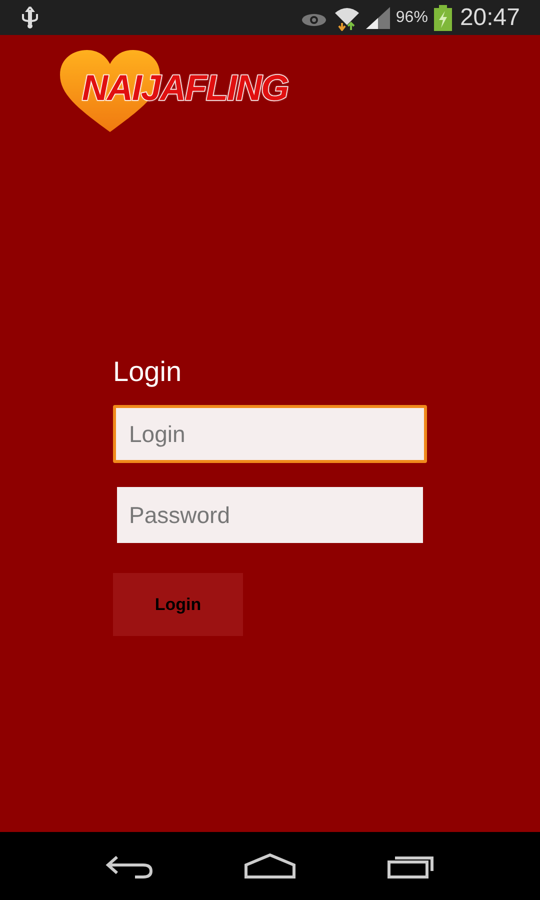 Image resolution: width=540 pixels, height=900 pixels. What do you see at coordinates (378, 17) in the screenshot?
I see `signal-icon` at bounding box center [378, 17].